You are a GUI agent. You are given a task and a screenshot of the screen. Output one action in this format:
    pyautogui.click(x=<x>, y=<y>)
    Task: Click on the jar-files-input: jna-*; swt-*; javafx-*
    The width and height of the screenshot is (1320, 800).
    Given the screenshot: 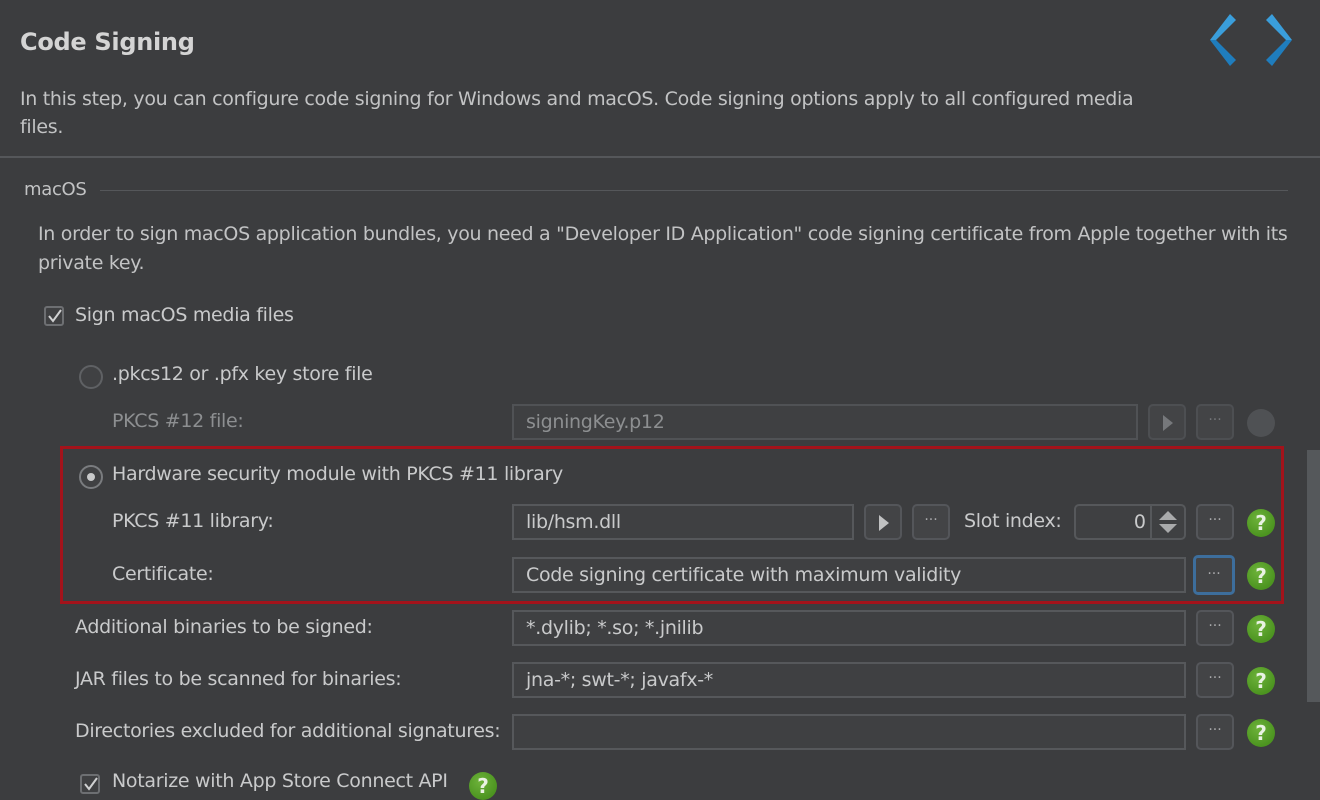 What is the action you would take?
    pyautogui.click(x=849, y=680)
    